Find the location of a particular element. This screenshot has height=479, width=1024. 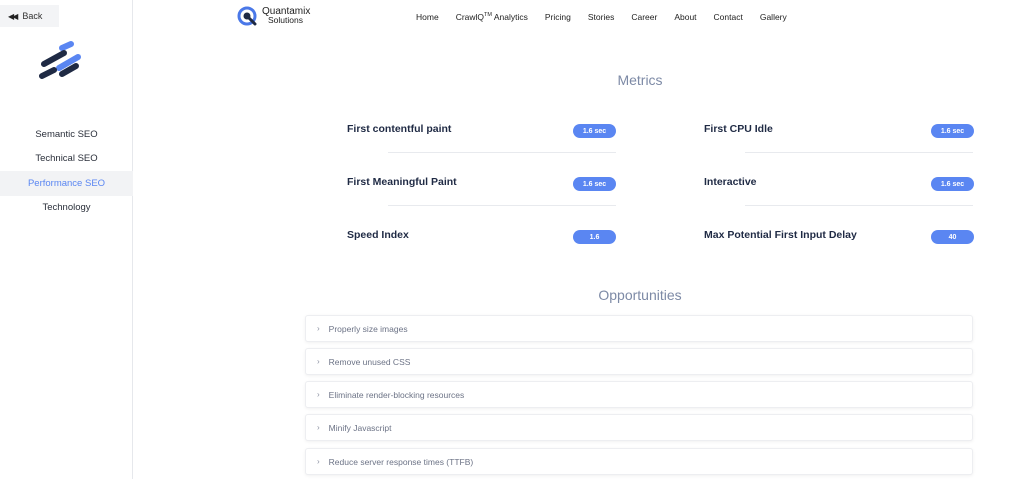

opportunity-accordion-item: › Reduce server response times (TTFB) is located at coordinates (639, 461).